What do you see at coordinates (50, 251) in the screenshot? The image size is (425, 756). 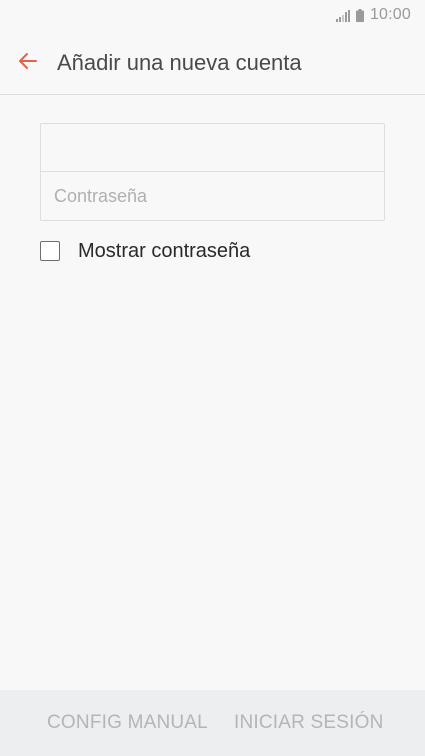 I see `show-password-checkbox` at bounding box center [50, 251].